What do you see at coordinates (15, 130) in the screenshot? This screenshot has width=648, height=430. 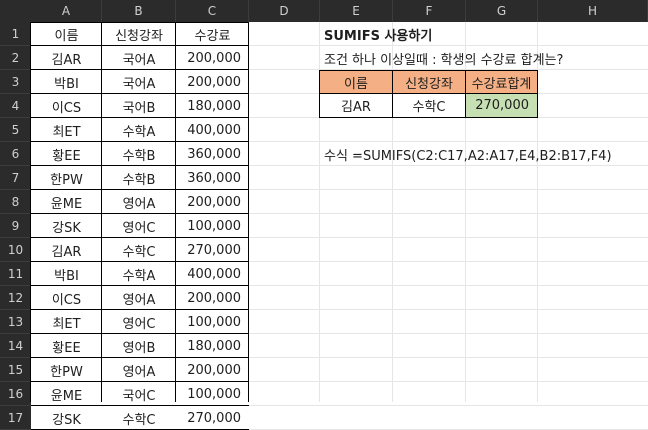 I see `row-header-5: 5` at bounding box center [15, 130].